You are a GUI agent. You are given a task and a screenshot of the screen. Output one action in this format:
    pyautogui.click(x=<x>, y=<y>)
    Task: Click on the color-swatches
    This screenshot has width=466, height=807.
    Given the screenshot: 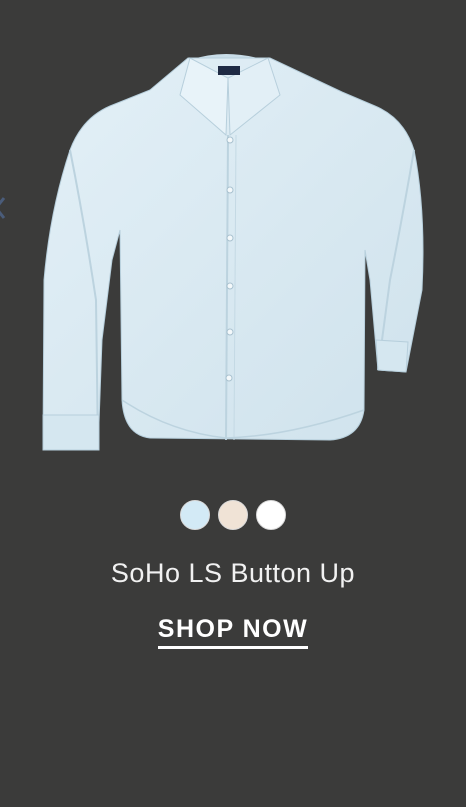 What is the action you would take?
    pyautogui.click(x=233, y=515)
    